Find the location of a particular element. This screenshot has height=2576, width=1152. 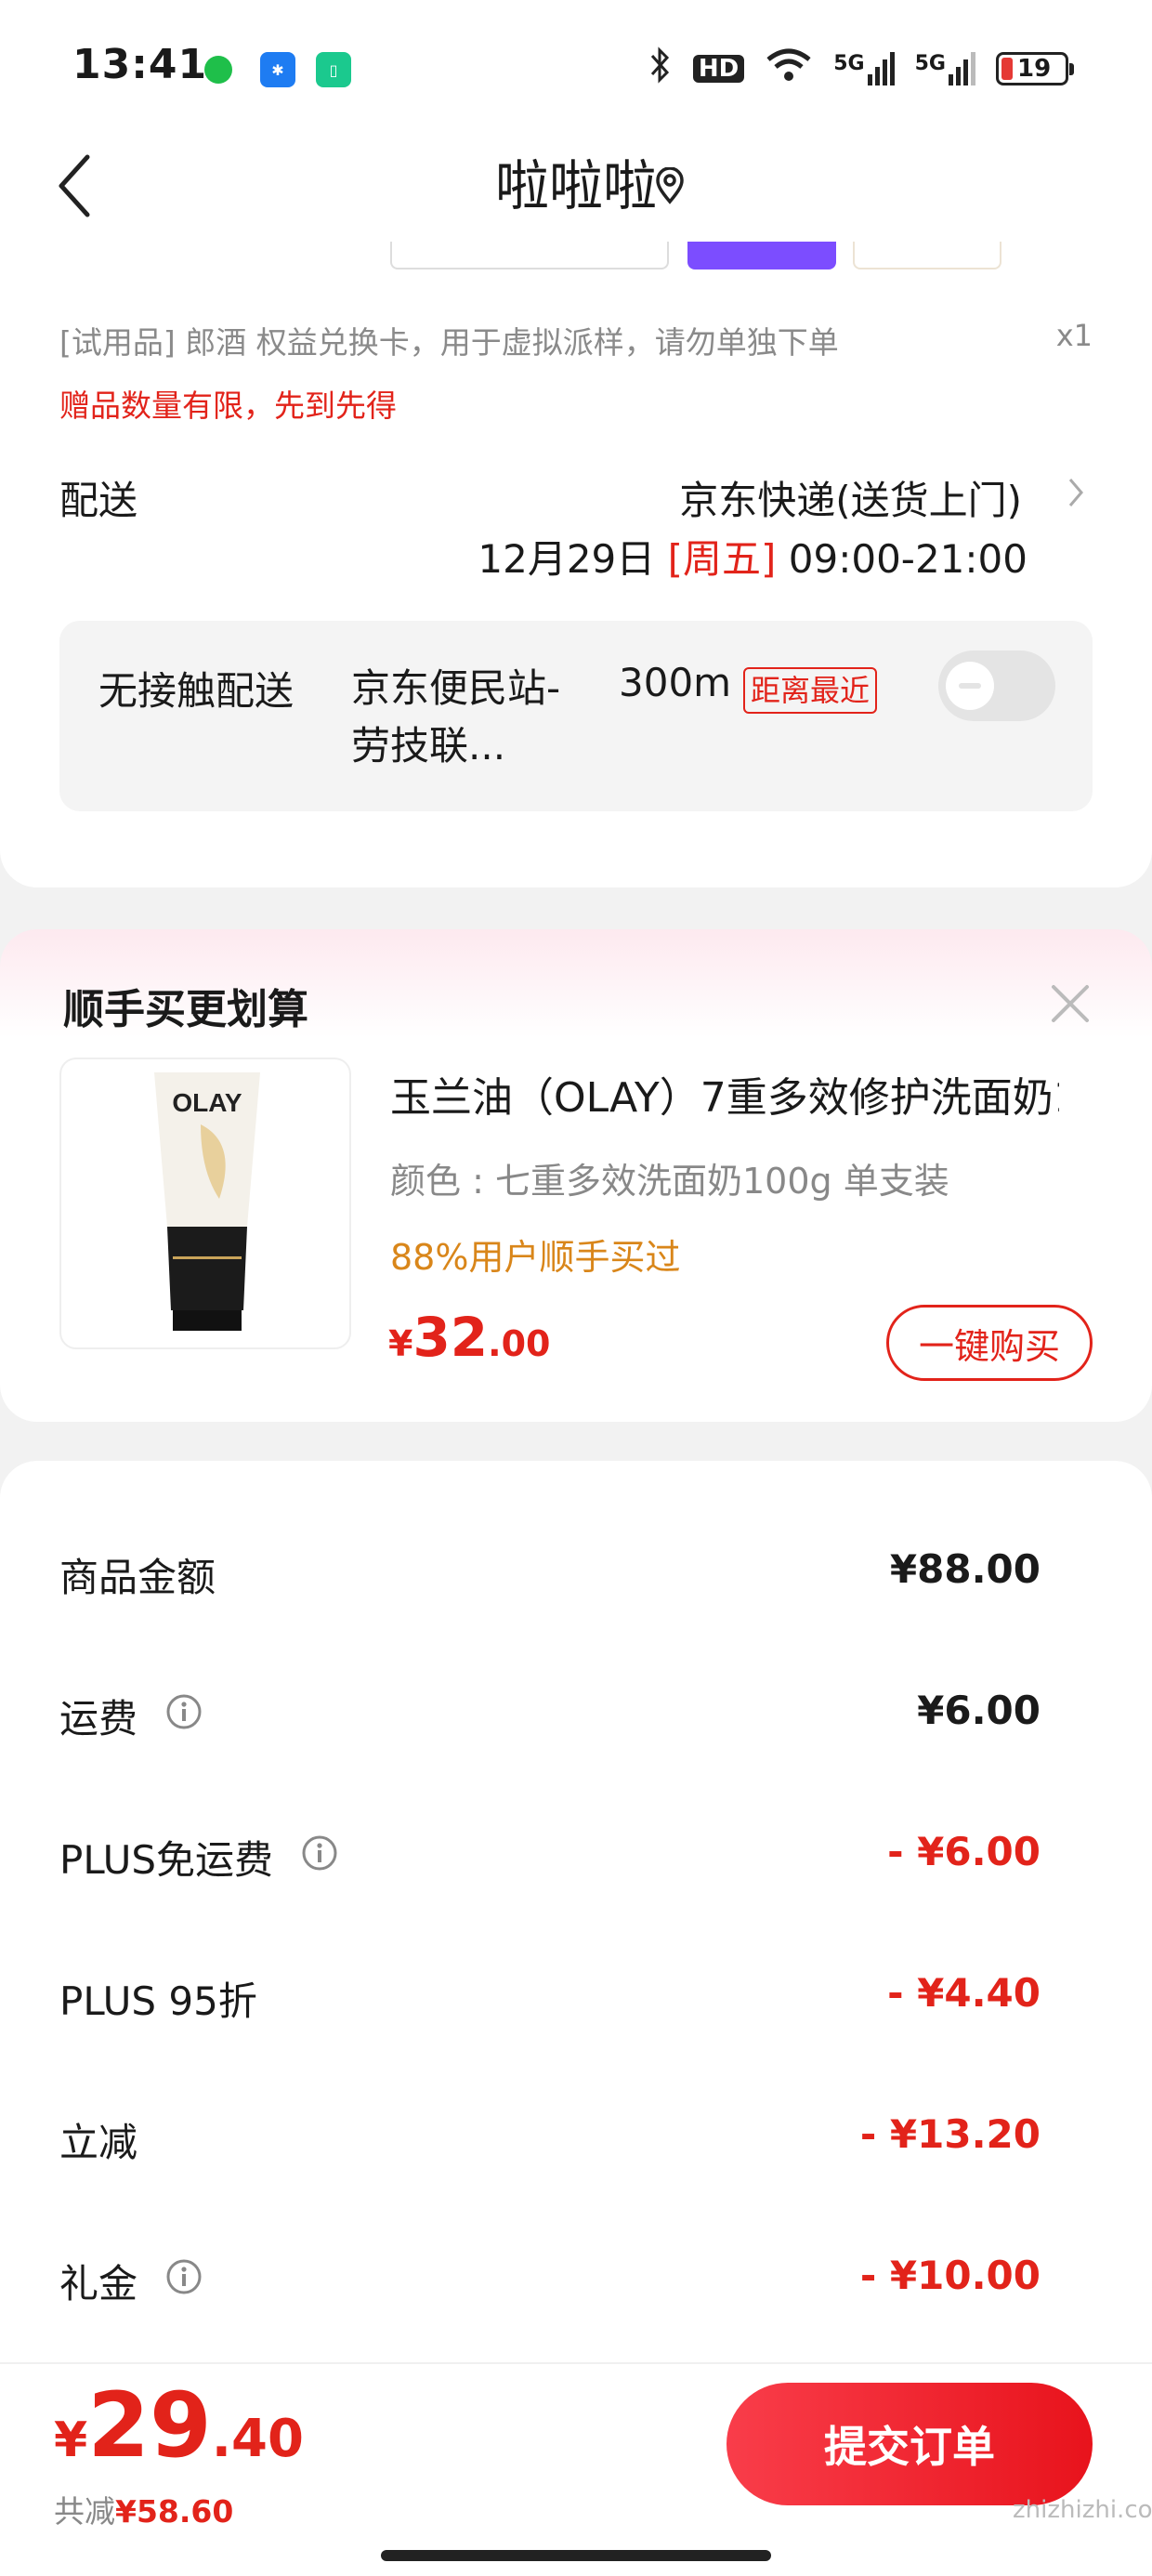

checkout-bar: ¥ 29 .40 共减¥58.60 提交订单 is located at coordinates (576, 2469).